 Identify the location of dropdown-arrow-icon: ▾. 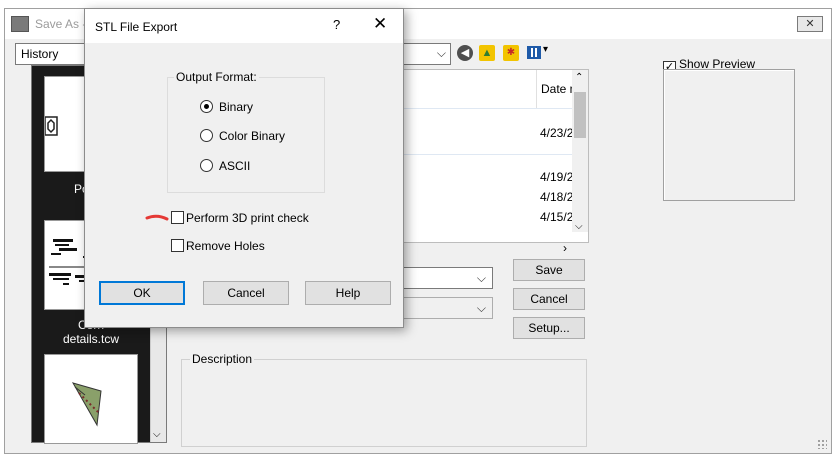
(546, 49).